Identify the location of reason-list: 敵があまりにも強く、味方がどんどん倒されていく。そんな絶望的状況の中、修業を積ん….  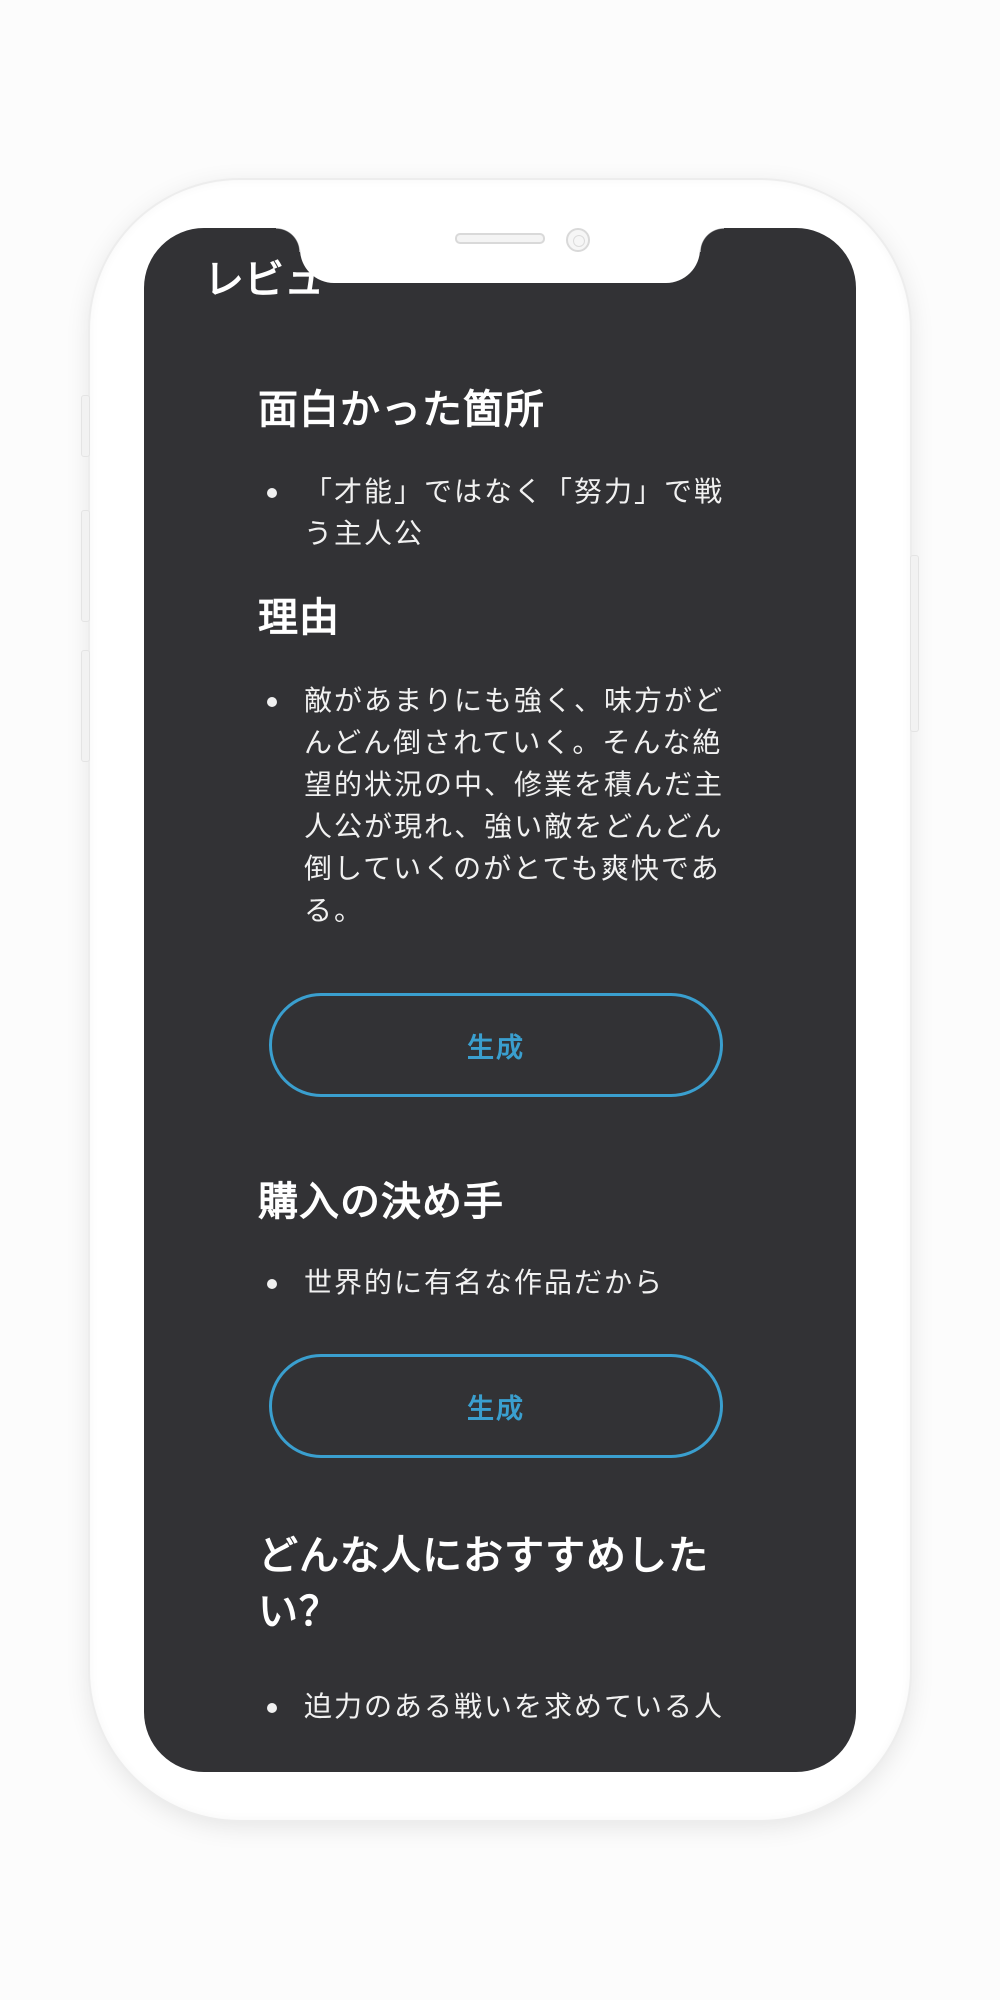
(499, 806).